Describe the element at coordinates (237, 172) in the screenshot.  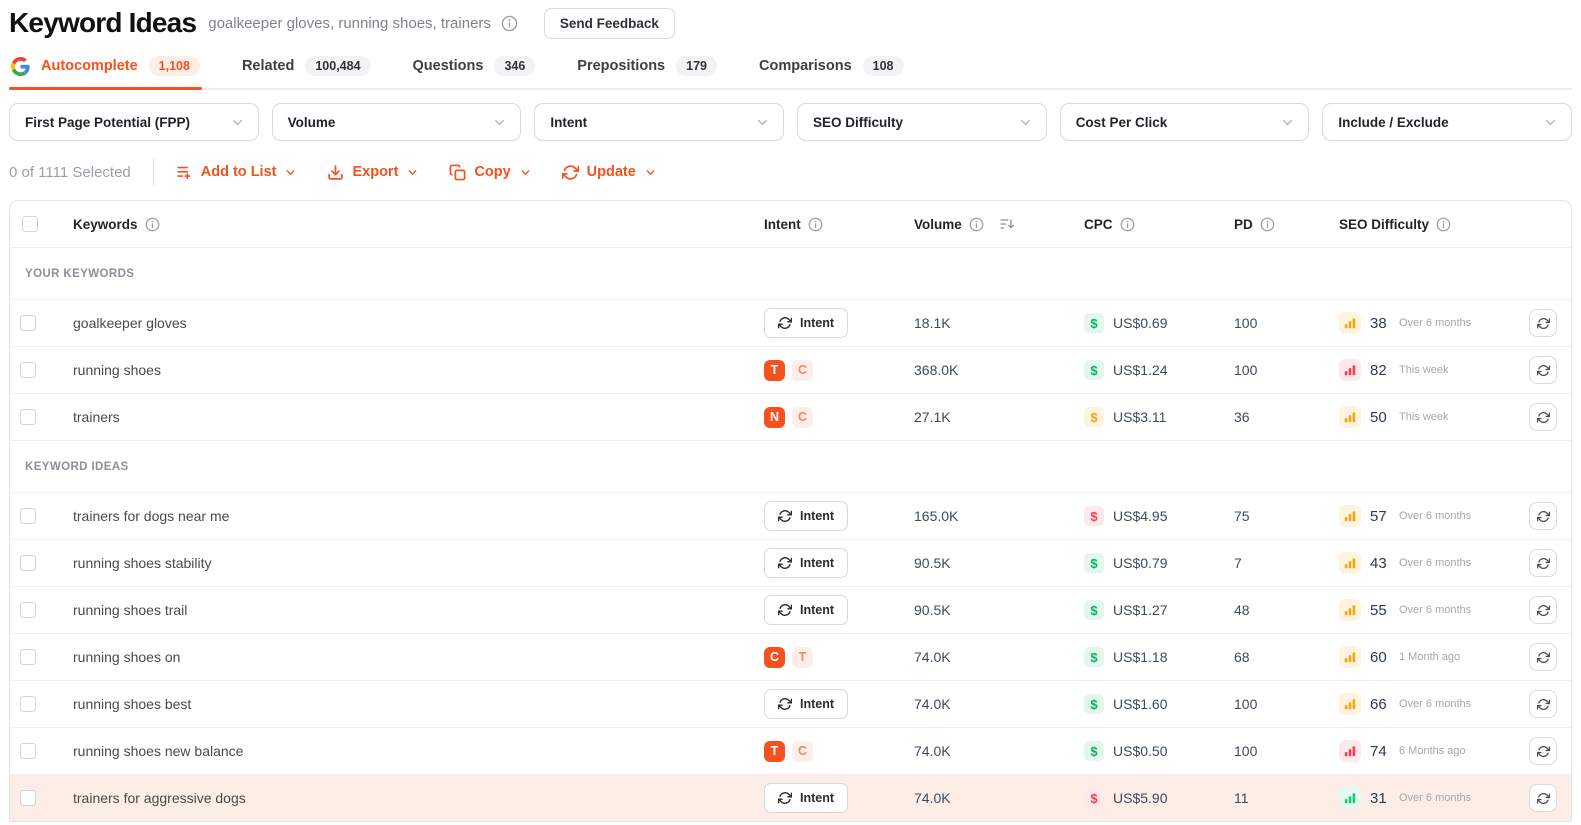
I see `add-to-list-button: Add to List` at that location.